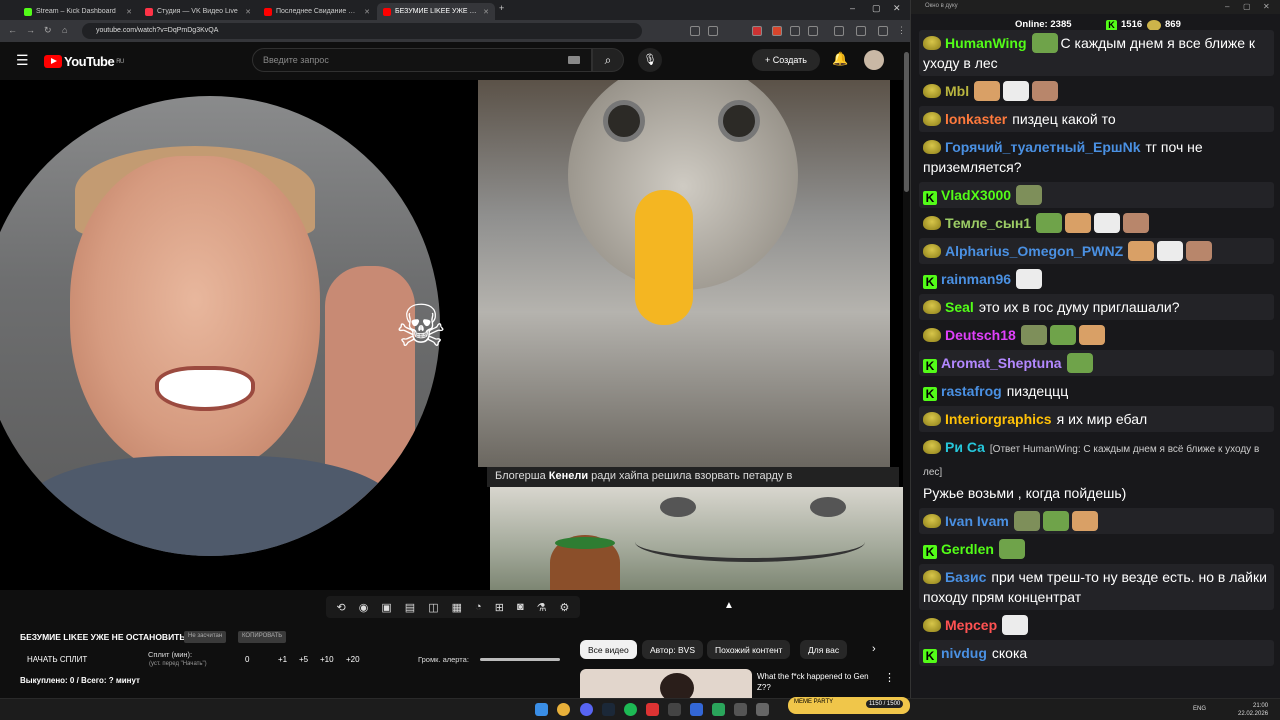  What do you see at coordinates (542, 607) in the screenshot?
I see `flask-icon: ⚗` at bounding box center [542, 607].